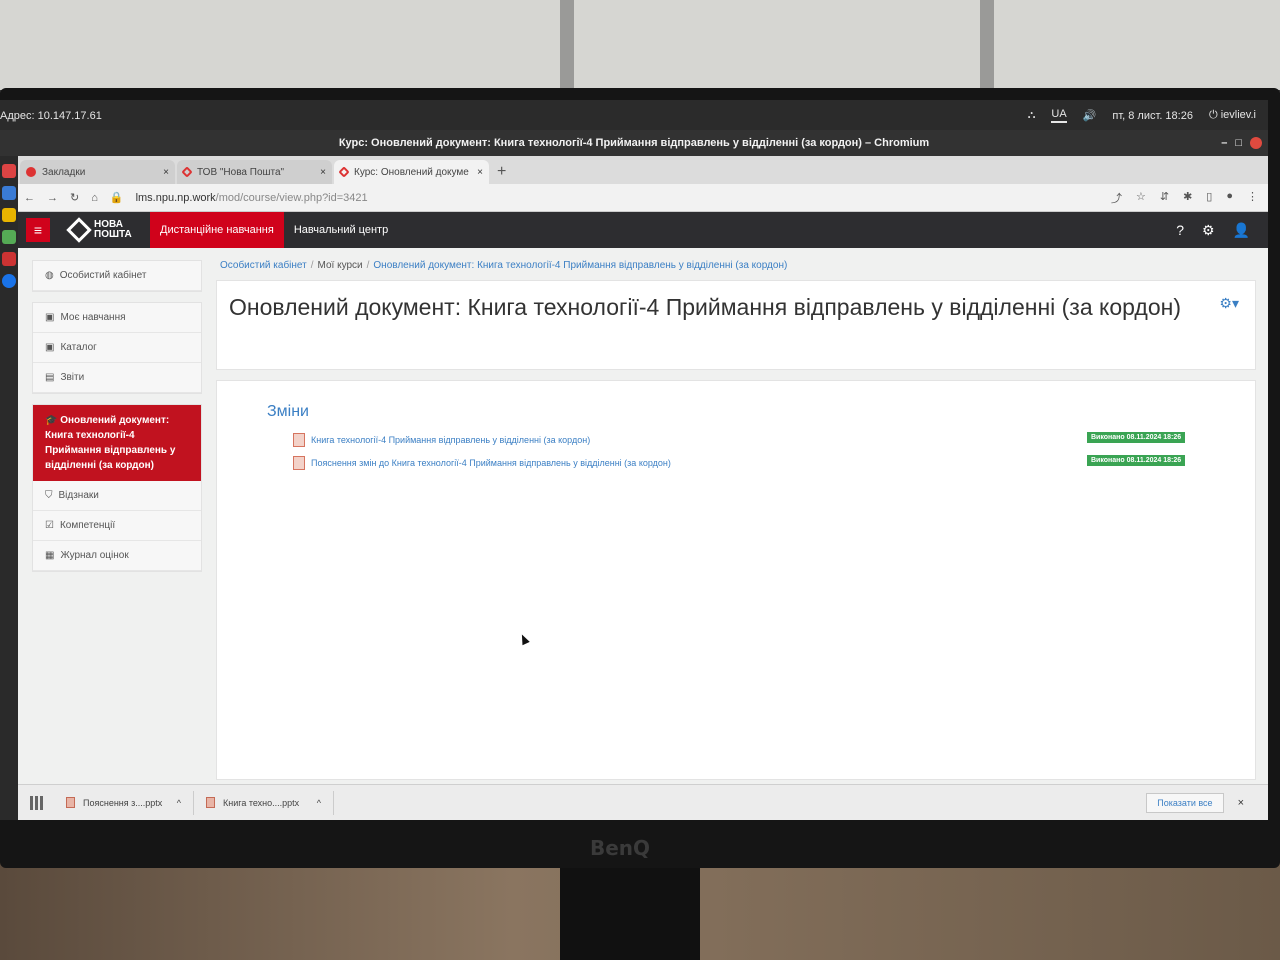 This screenshot has width=1280, height=960. What do you see at coordinates (38, 230) in the screenshot?
I see `menu-button: ≡` at bounding box center [38, 230].